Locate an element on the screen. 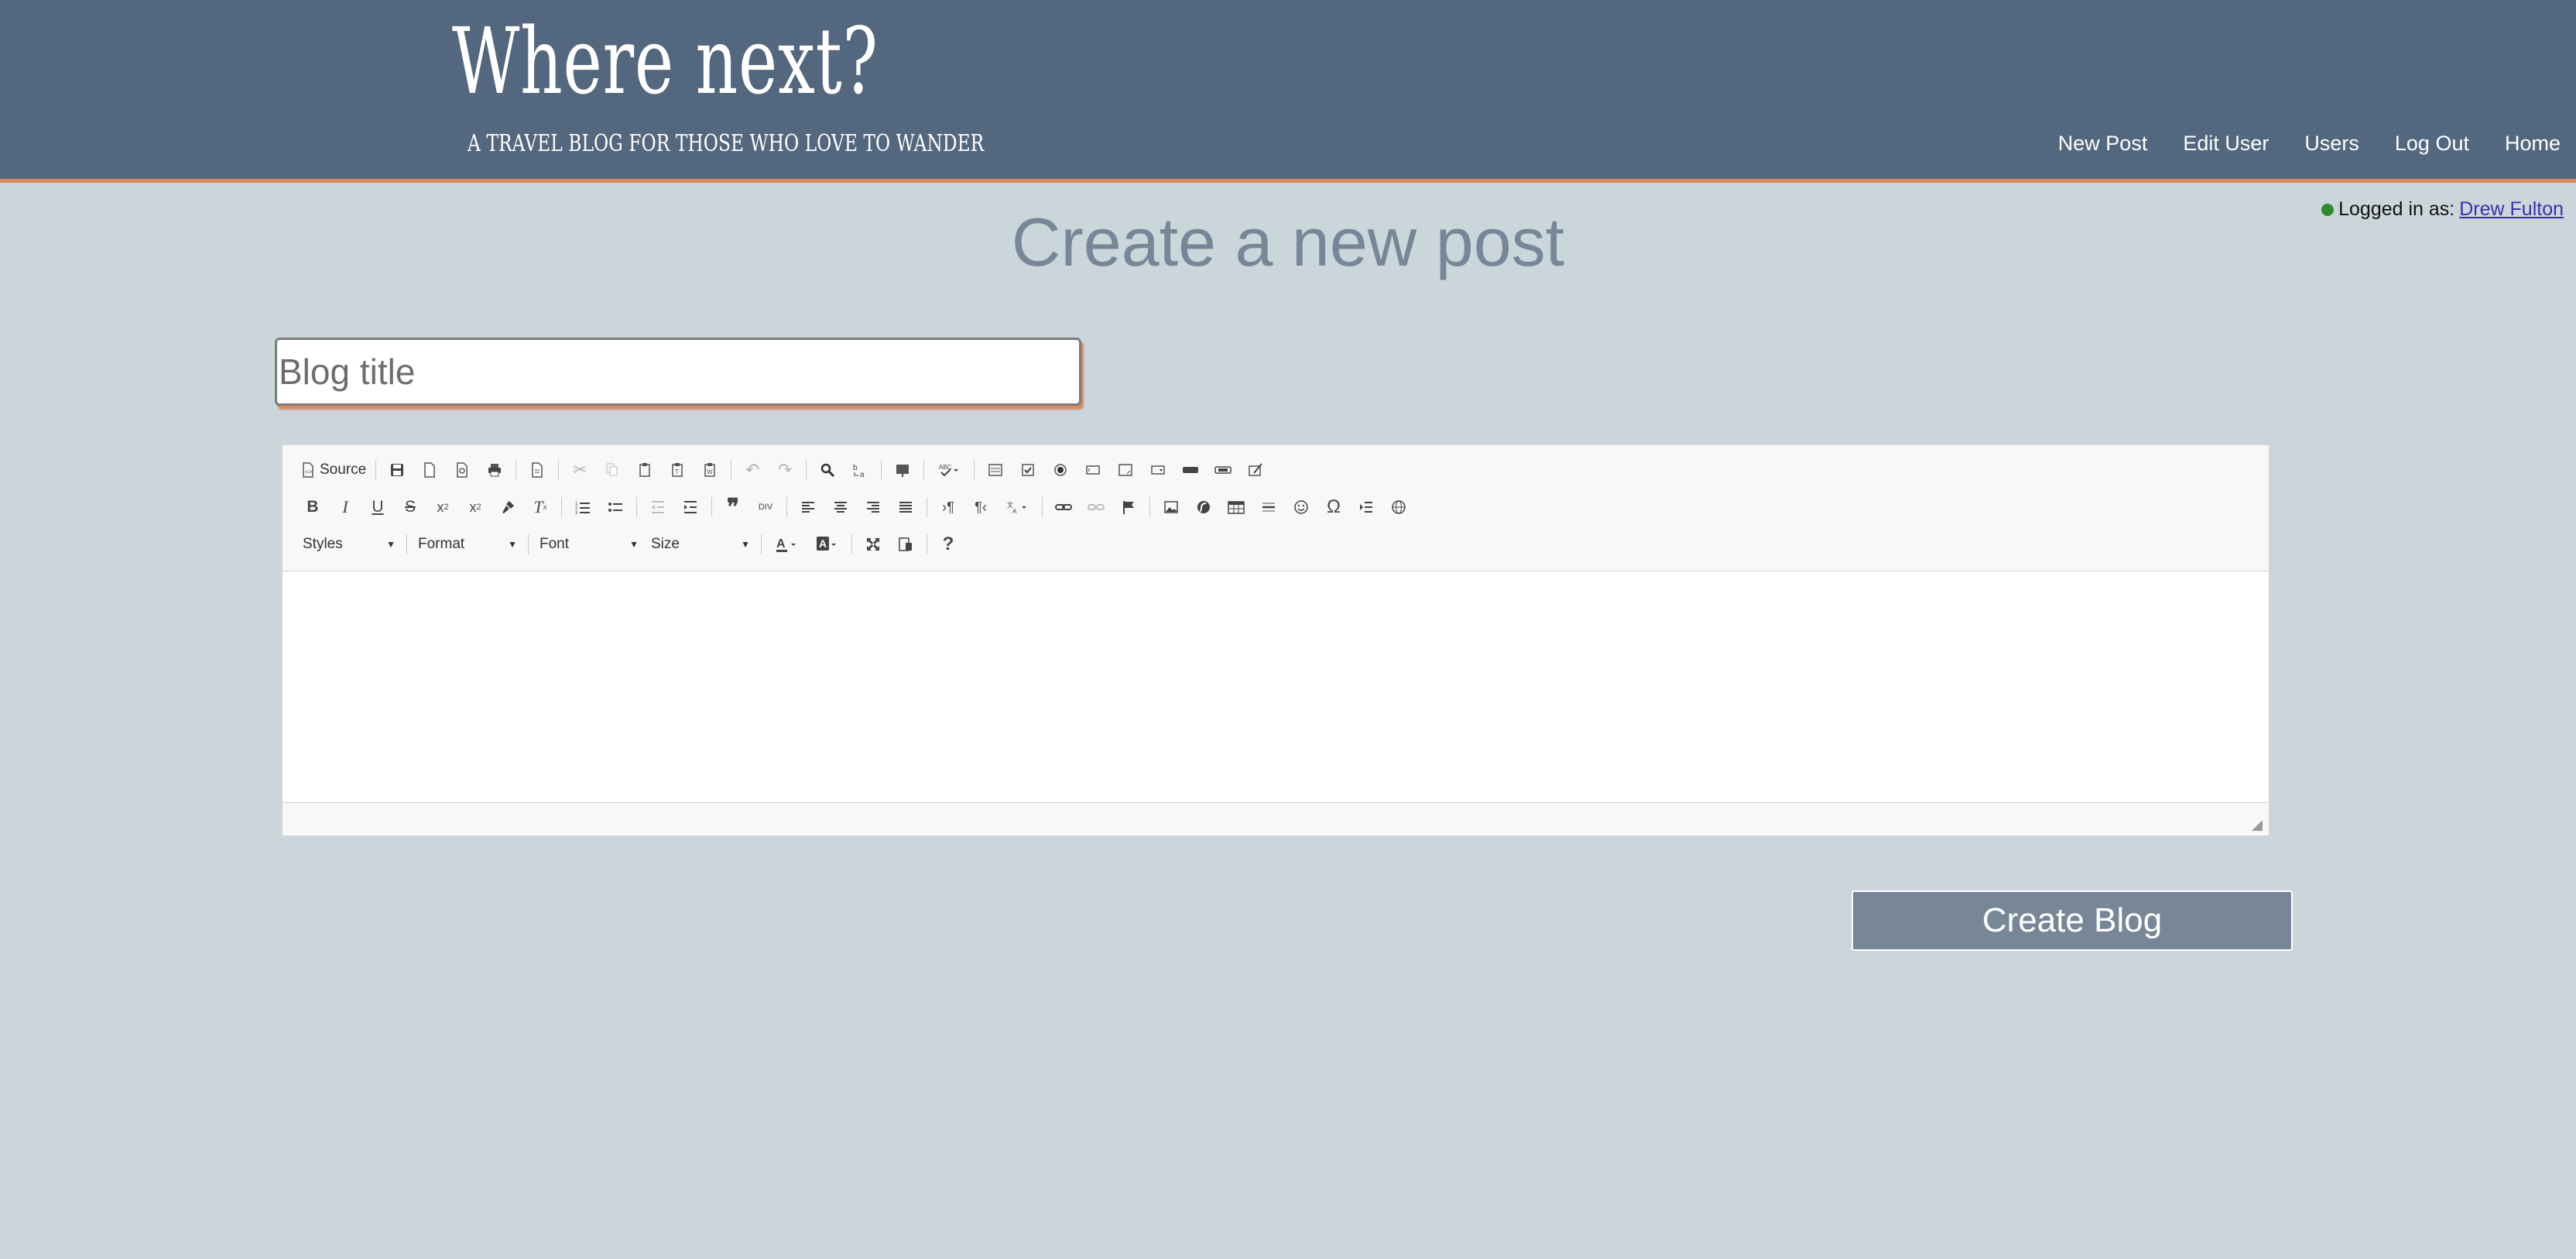 The image size is (2576, 1259). nav-home: Home is located at coordinates (2533, 144).